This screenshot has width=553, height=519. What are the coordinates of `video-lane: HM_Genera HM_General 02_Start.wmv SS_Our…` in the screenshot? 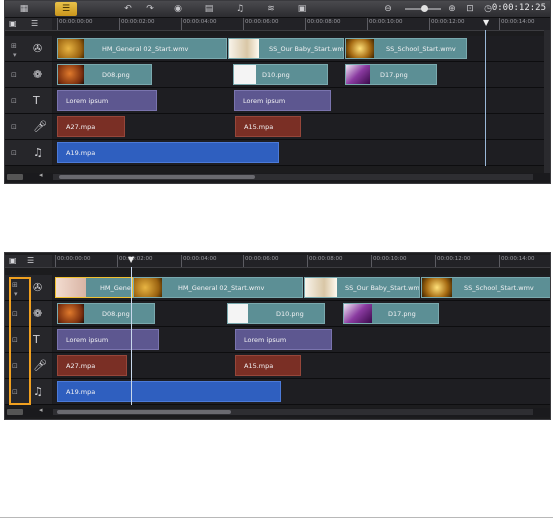 It's located at (301, 287).